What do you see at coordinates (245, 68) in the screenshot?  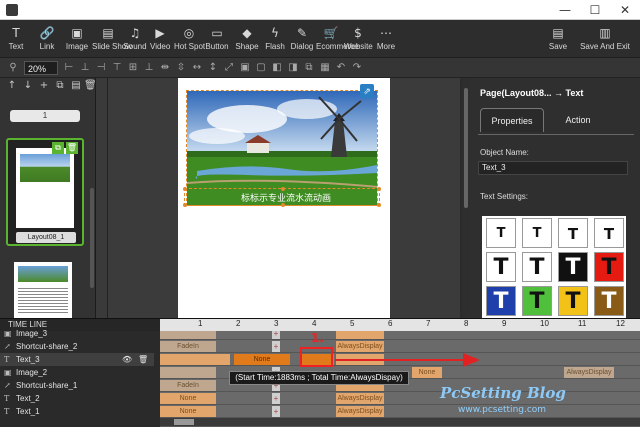 I see `bring-front-icon: ▣` at bounding box center [245, 68].